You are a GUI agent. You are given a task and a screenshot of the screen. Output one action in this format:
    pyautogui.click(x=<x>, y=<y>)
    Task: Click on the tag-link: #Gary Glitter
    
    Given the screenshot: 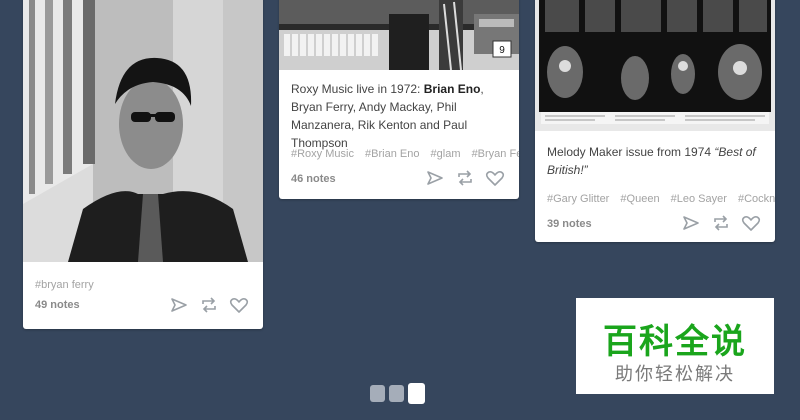 What is the action you would take?
    pyautogui.click(x=578, y=199)
    